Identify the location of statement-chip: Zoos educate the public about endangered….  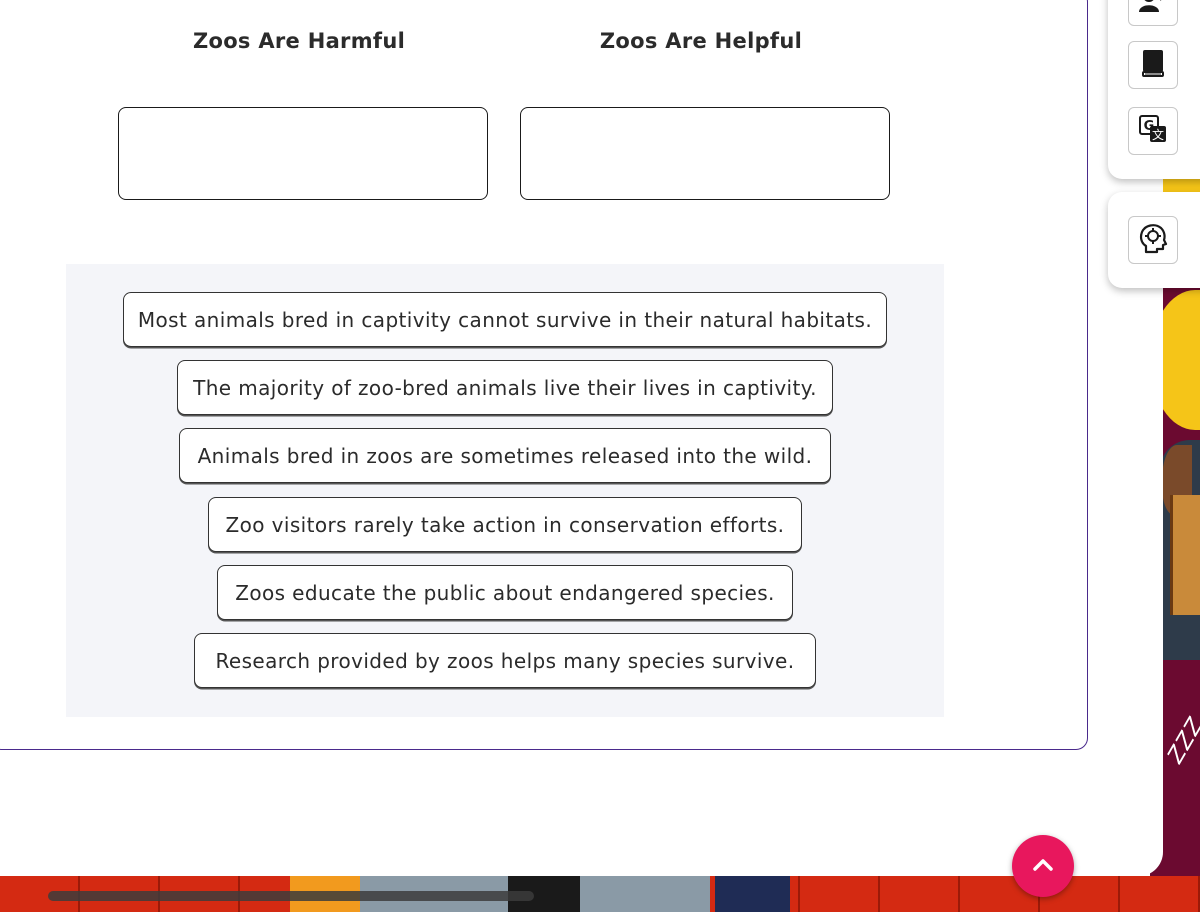
(505, 592).